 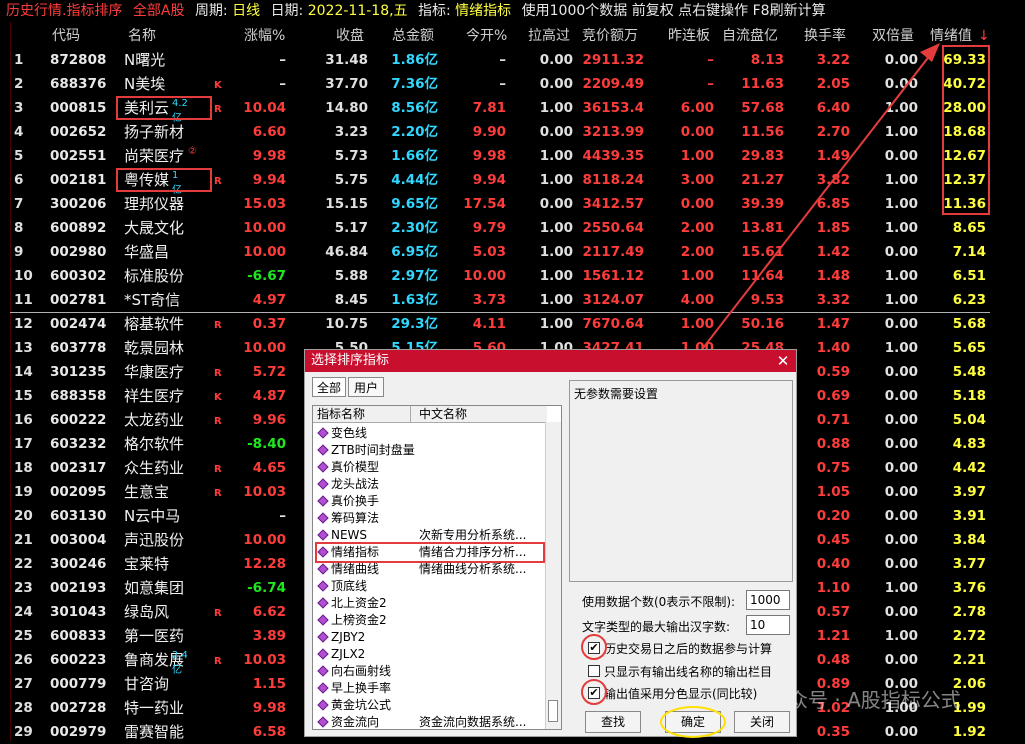 What do you see at coordinates (269, 396) in the screenshot?
I see `cell-chg: 4.87` at bounding box center [269, 396].